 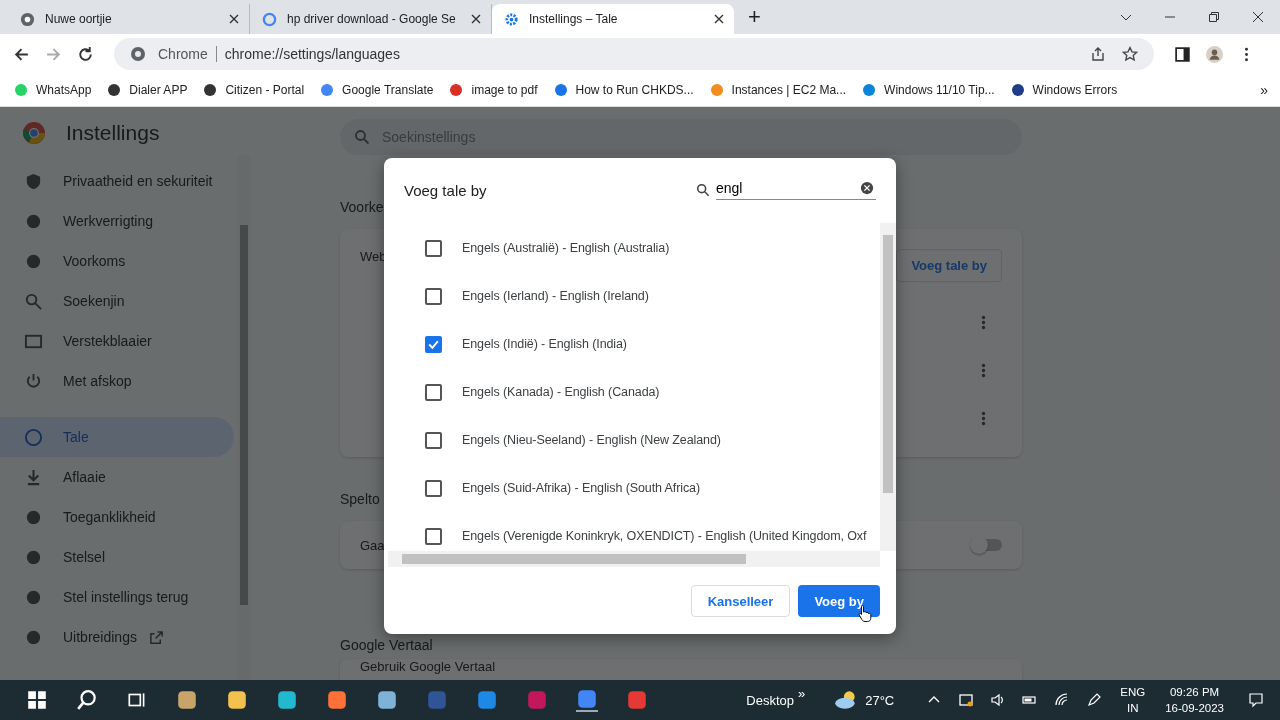 What do you see at coordinates (254, 90) in the screenshot?
I see `bookmark: Citizen - Portal` at bounding box center [254, 90].